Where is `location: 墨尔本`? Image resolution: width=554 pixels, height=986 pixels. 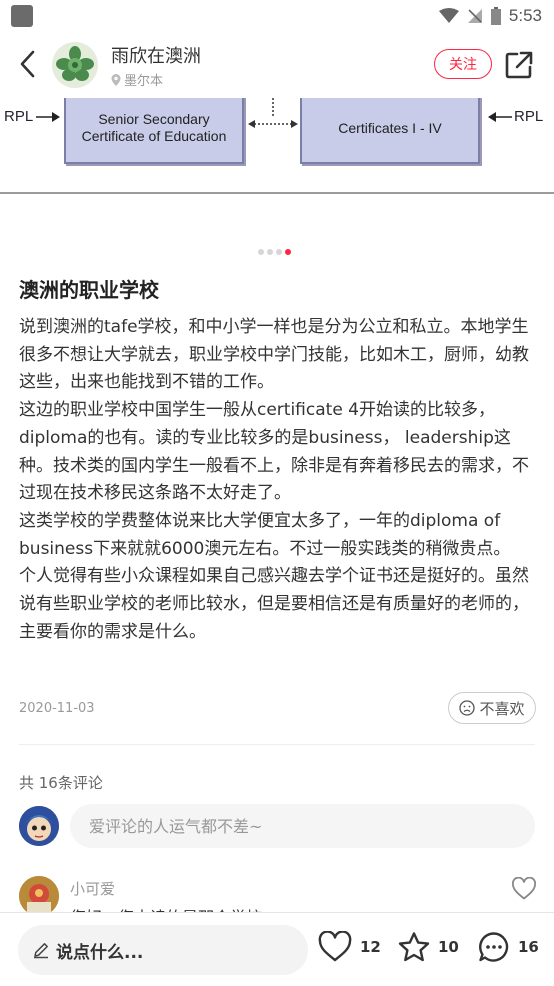
location: 墨尔本 is located at coordinates (137, 79).